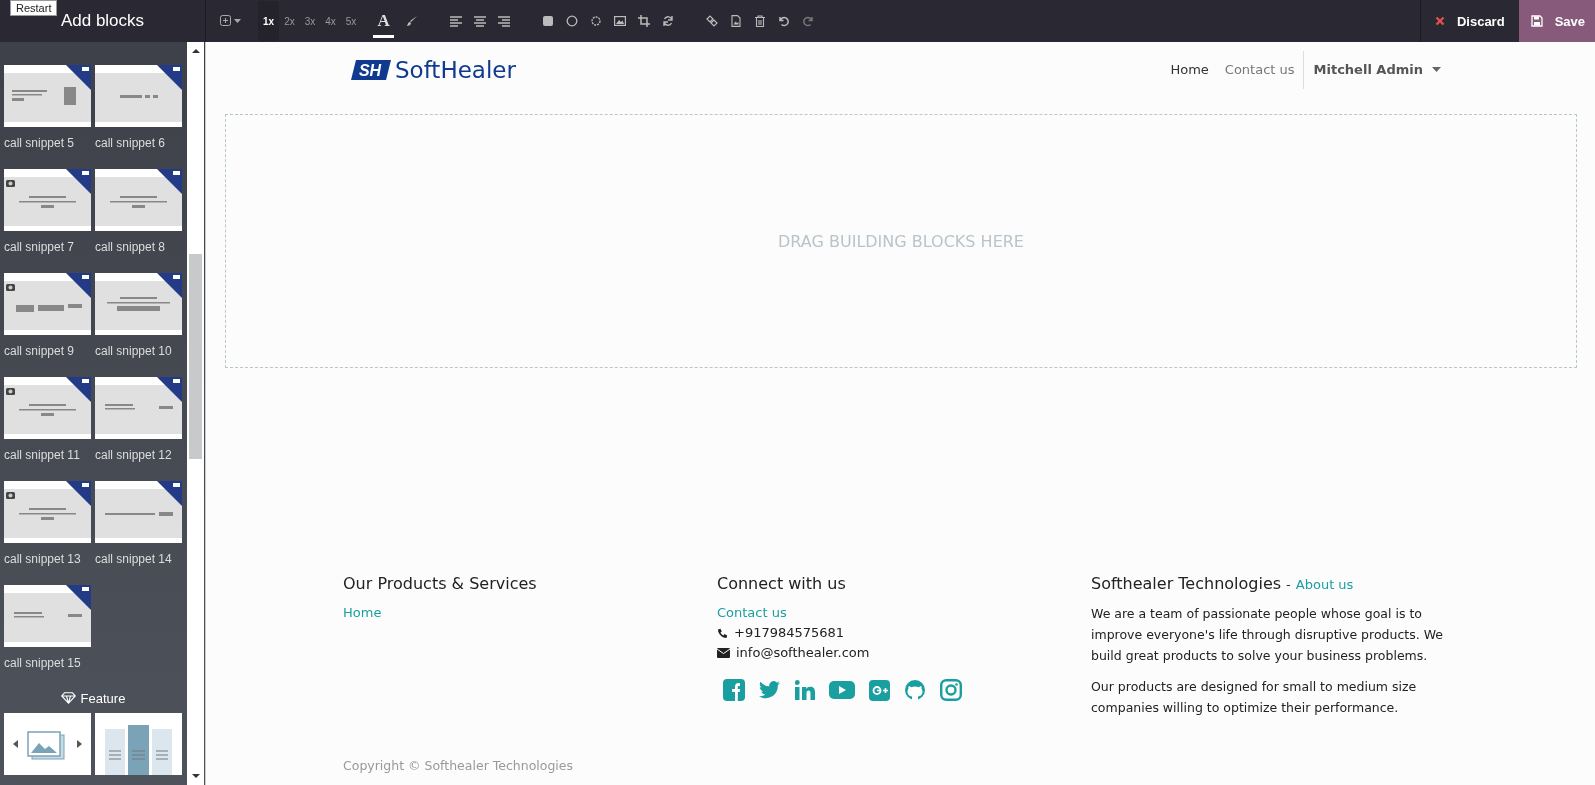 Image resolution: width=1595 pixels, height=785 pixels. Describe the element at coordinates (330, 21) in the screenshot. I see `zoom-button: 4x` at that location.